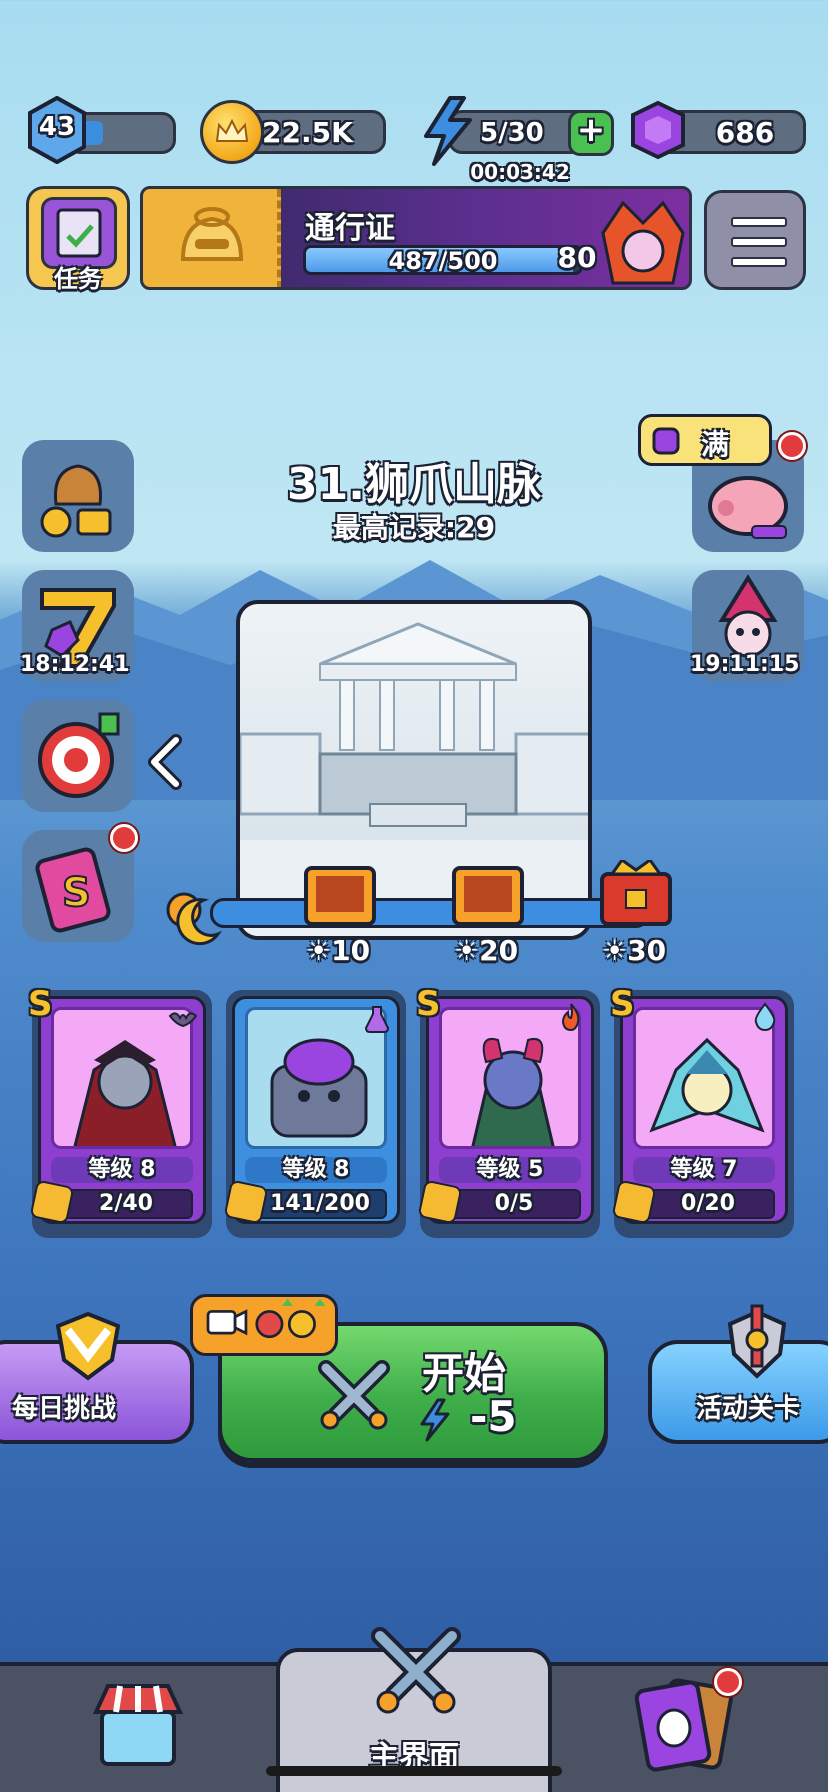 Image resolution: width=828 pixels, height=1792 pixels. What do you see at coordinates (126, 1204) in the screenshot?
I see `hero-shard-count: 2/40` at bounding box center [126, 1204].